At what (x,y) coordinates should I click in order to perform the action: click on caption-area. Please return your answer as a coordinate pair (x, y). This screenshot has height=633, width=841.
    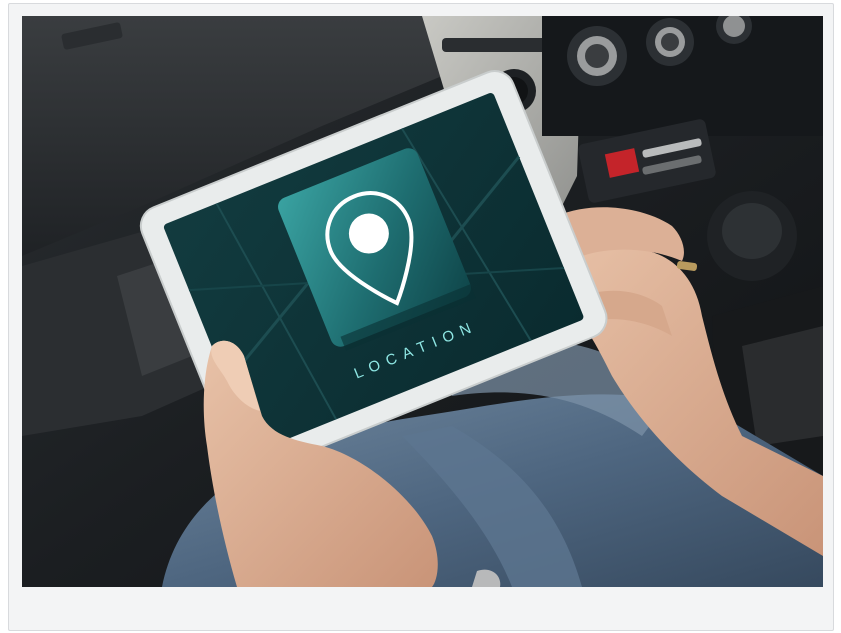
    Looking at the image, I should click on (422, 608).